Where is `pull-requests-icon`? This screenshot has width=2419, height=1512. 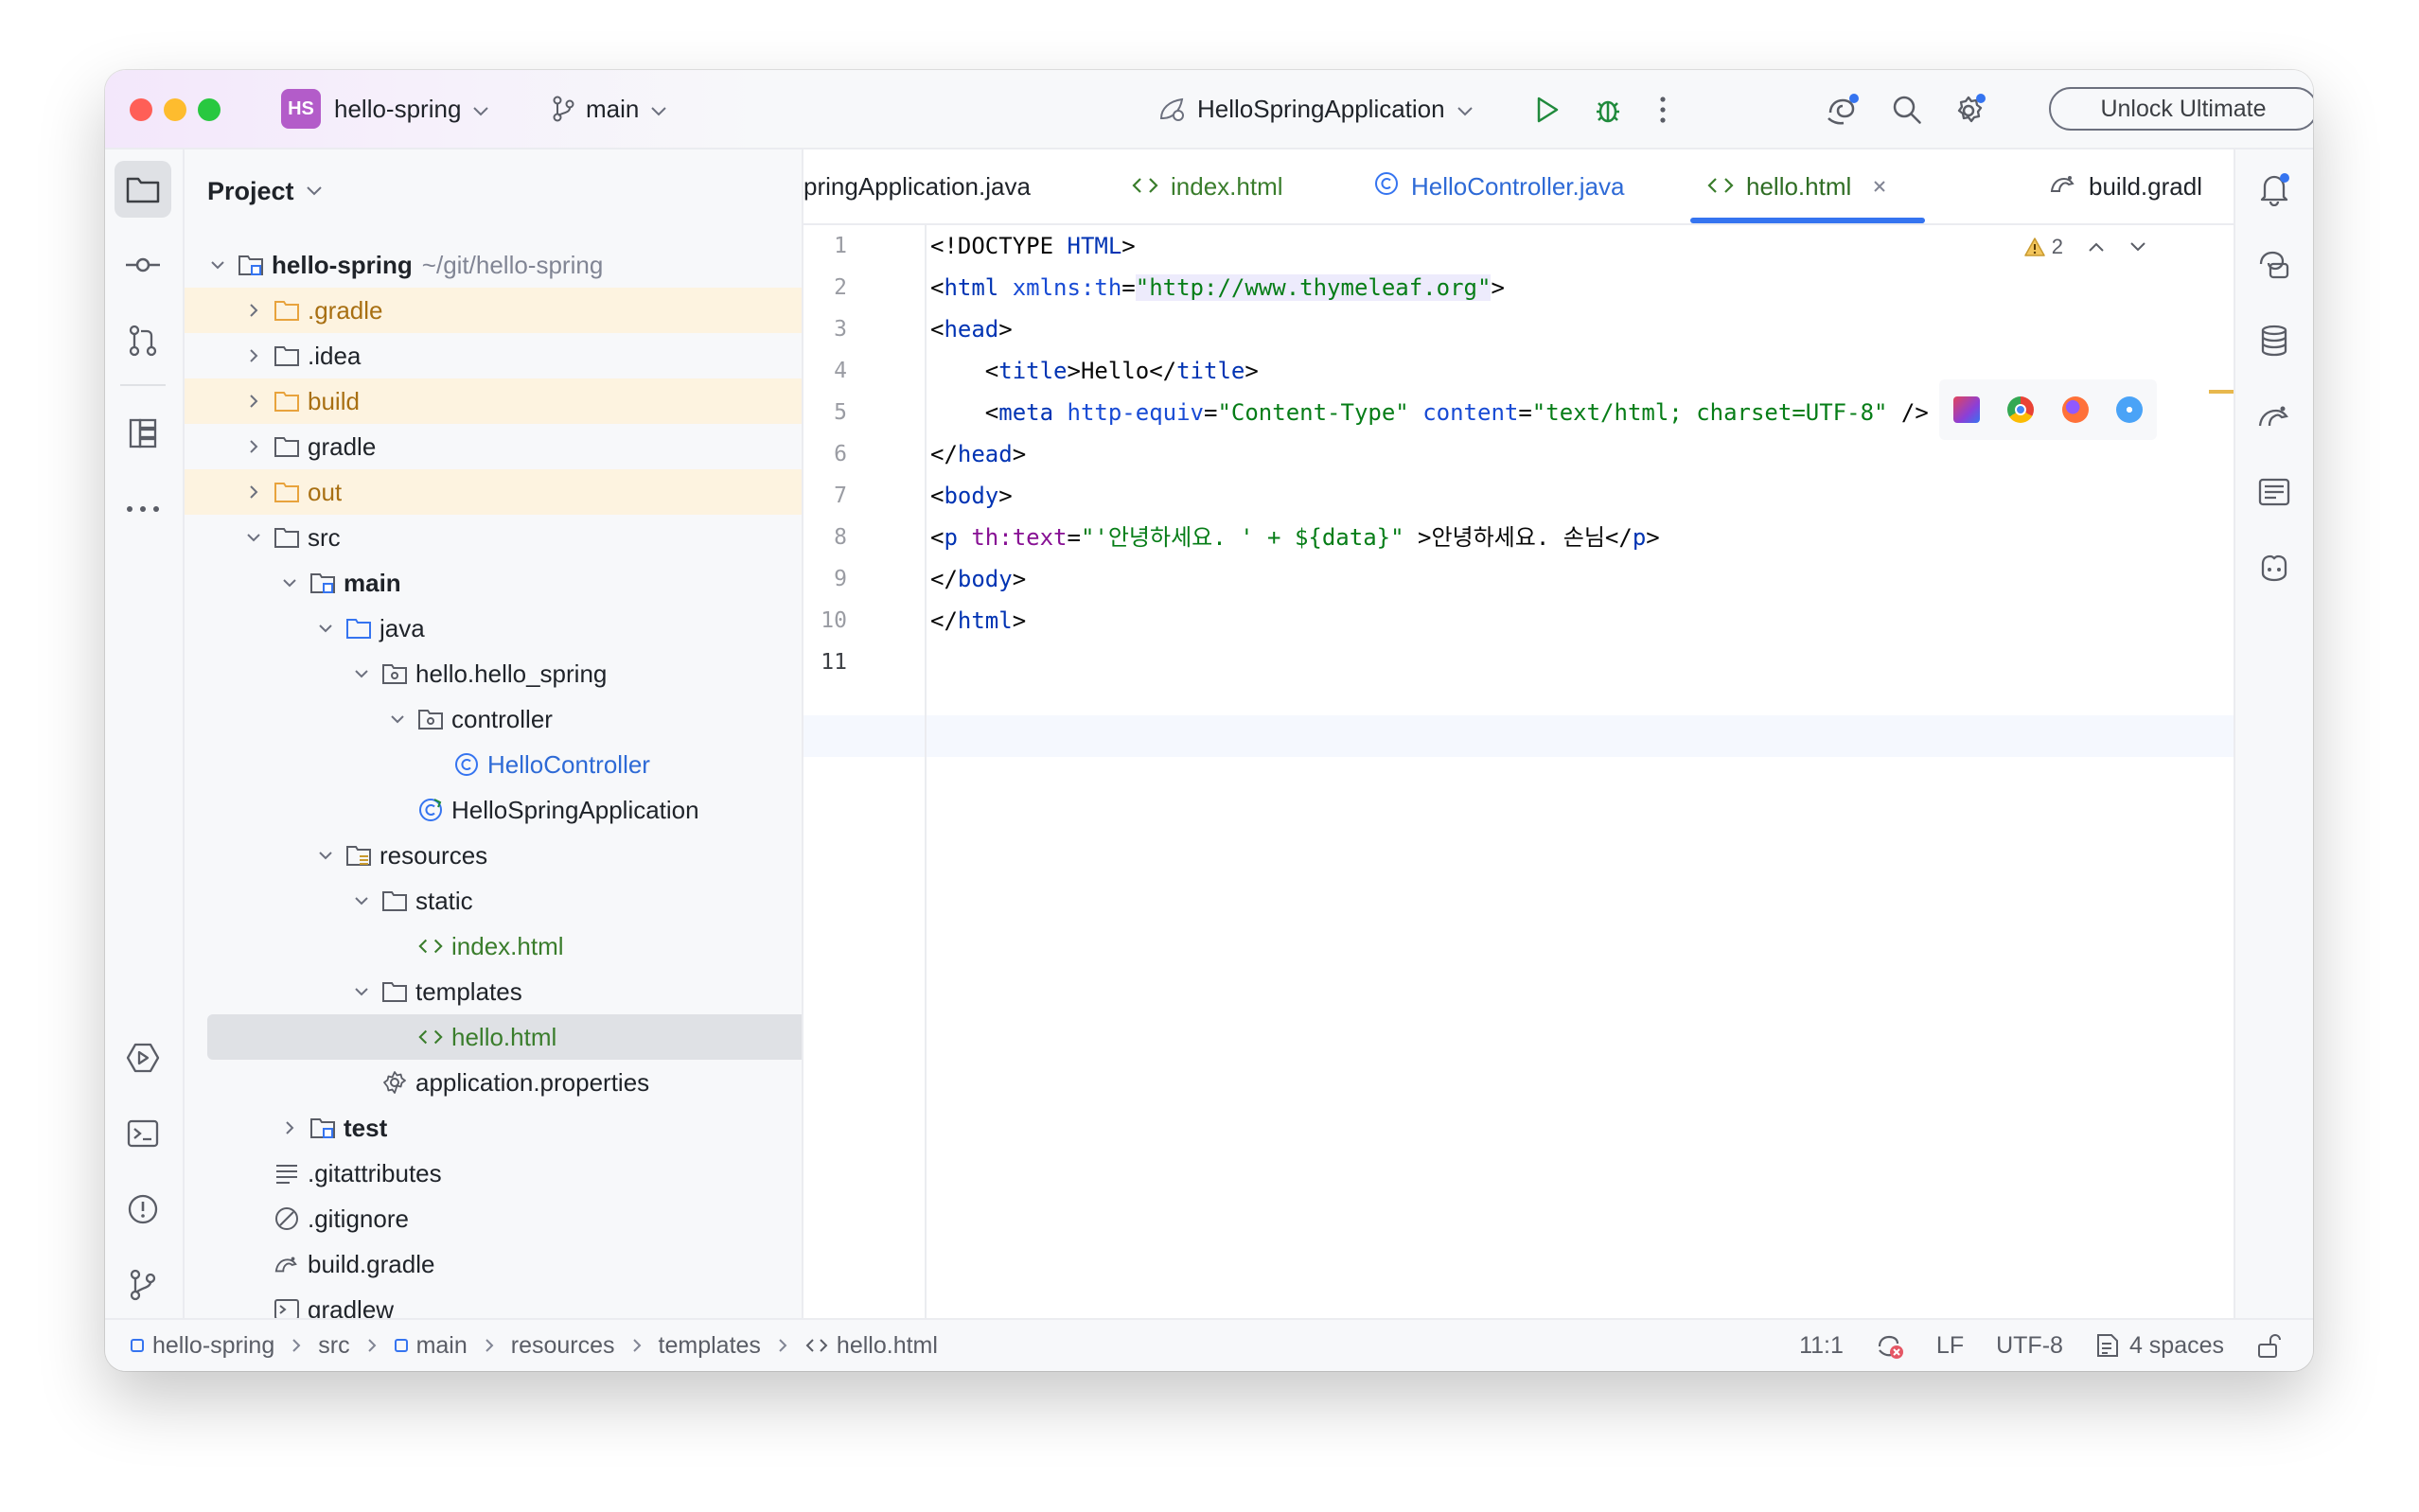 pull-requests-icon is located at coordinates (143, 341).